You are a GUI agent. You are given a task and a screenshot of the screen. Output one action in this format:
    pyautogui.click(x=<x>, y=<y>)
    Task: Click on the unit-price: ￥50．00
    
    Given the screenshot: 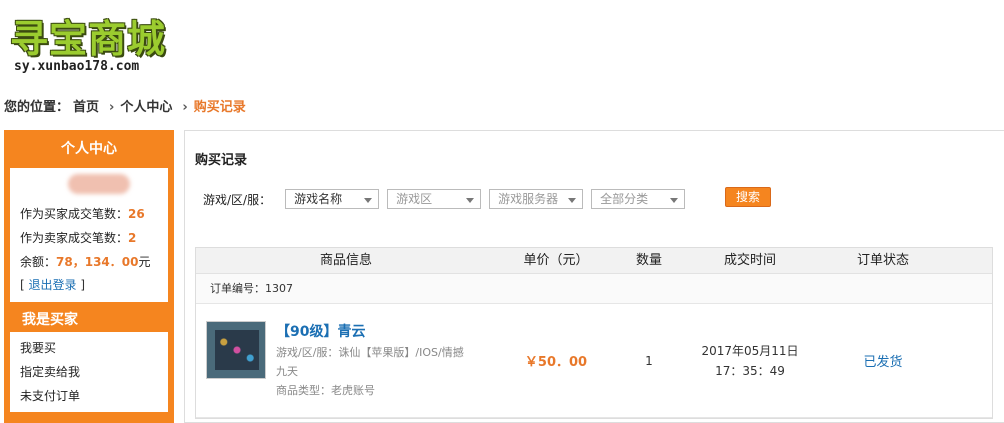 What is the action you would take?
    pyautogui.click(x=556, y=362)
    